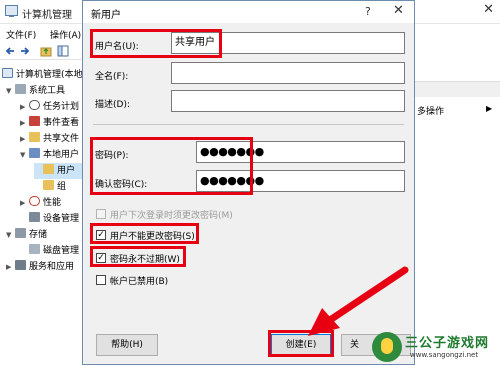  Describe the element at coordinates (101, 258) in the screenshot. I see `password-never-expires-checkbox: ✓` at that location.